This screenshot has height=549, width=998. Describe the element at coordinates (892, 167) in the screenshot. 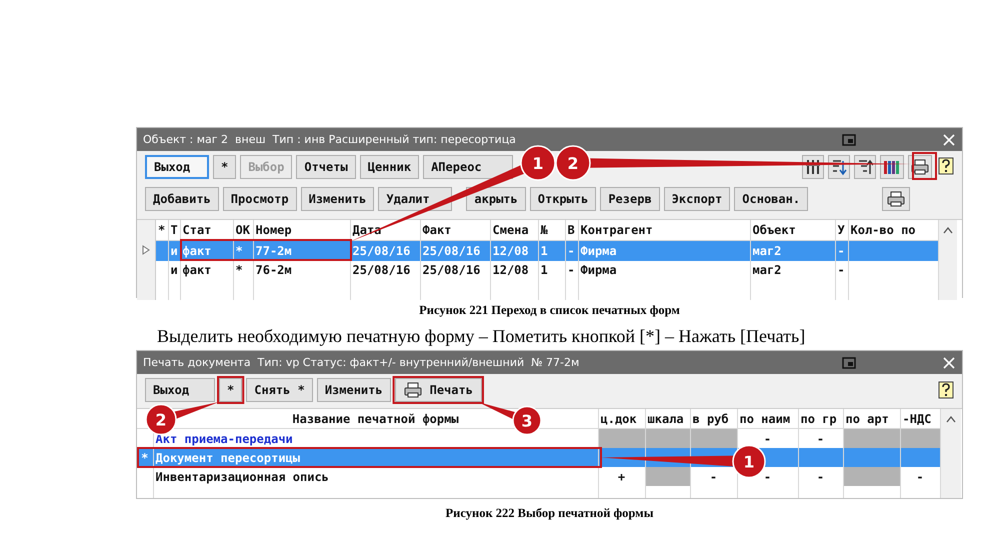

I see `color-bars-icon` at that location.